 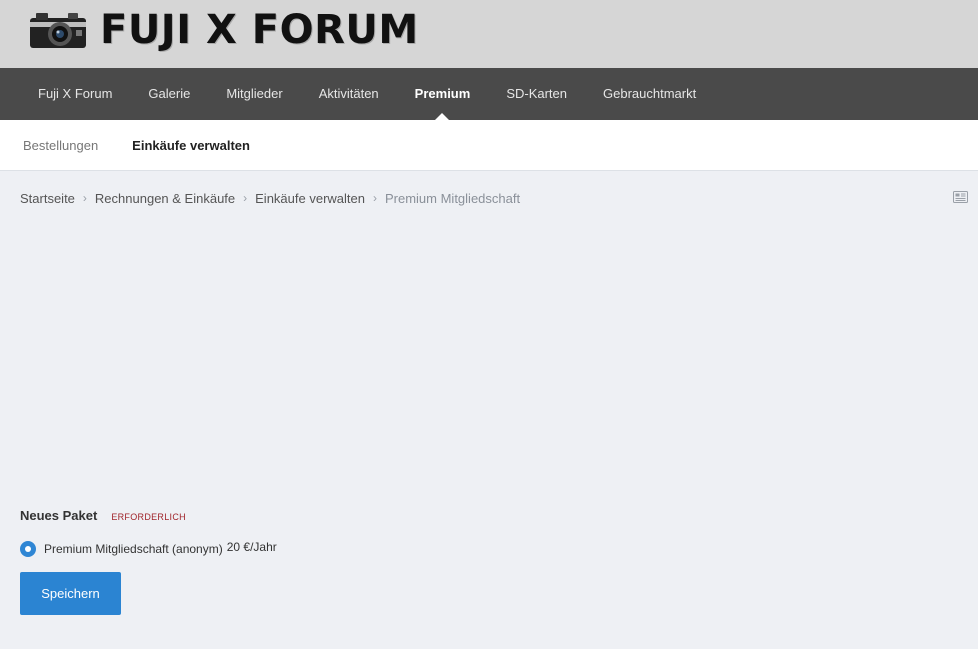 What do you see at coordinates (47, 198) in the screenshot?
I see `breadcrumb-startseite: Startseite` at bounding box center [47, 198].